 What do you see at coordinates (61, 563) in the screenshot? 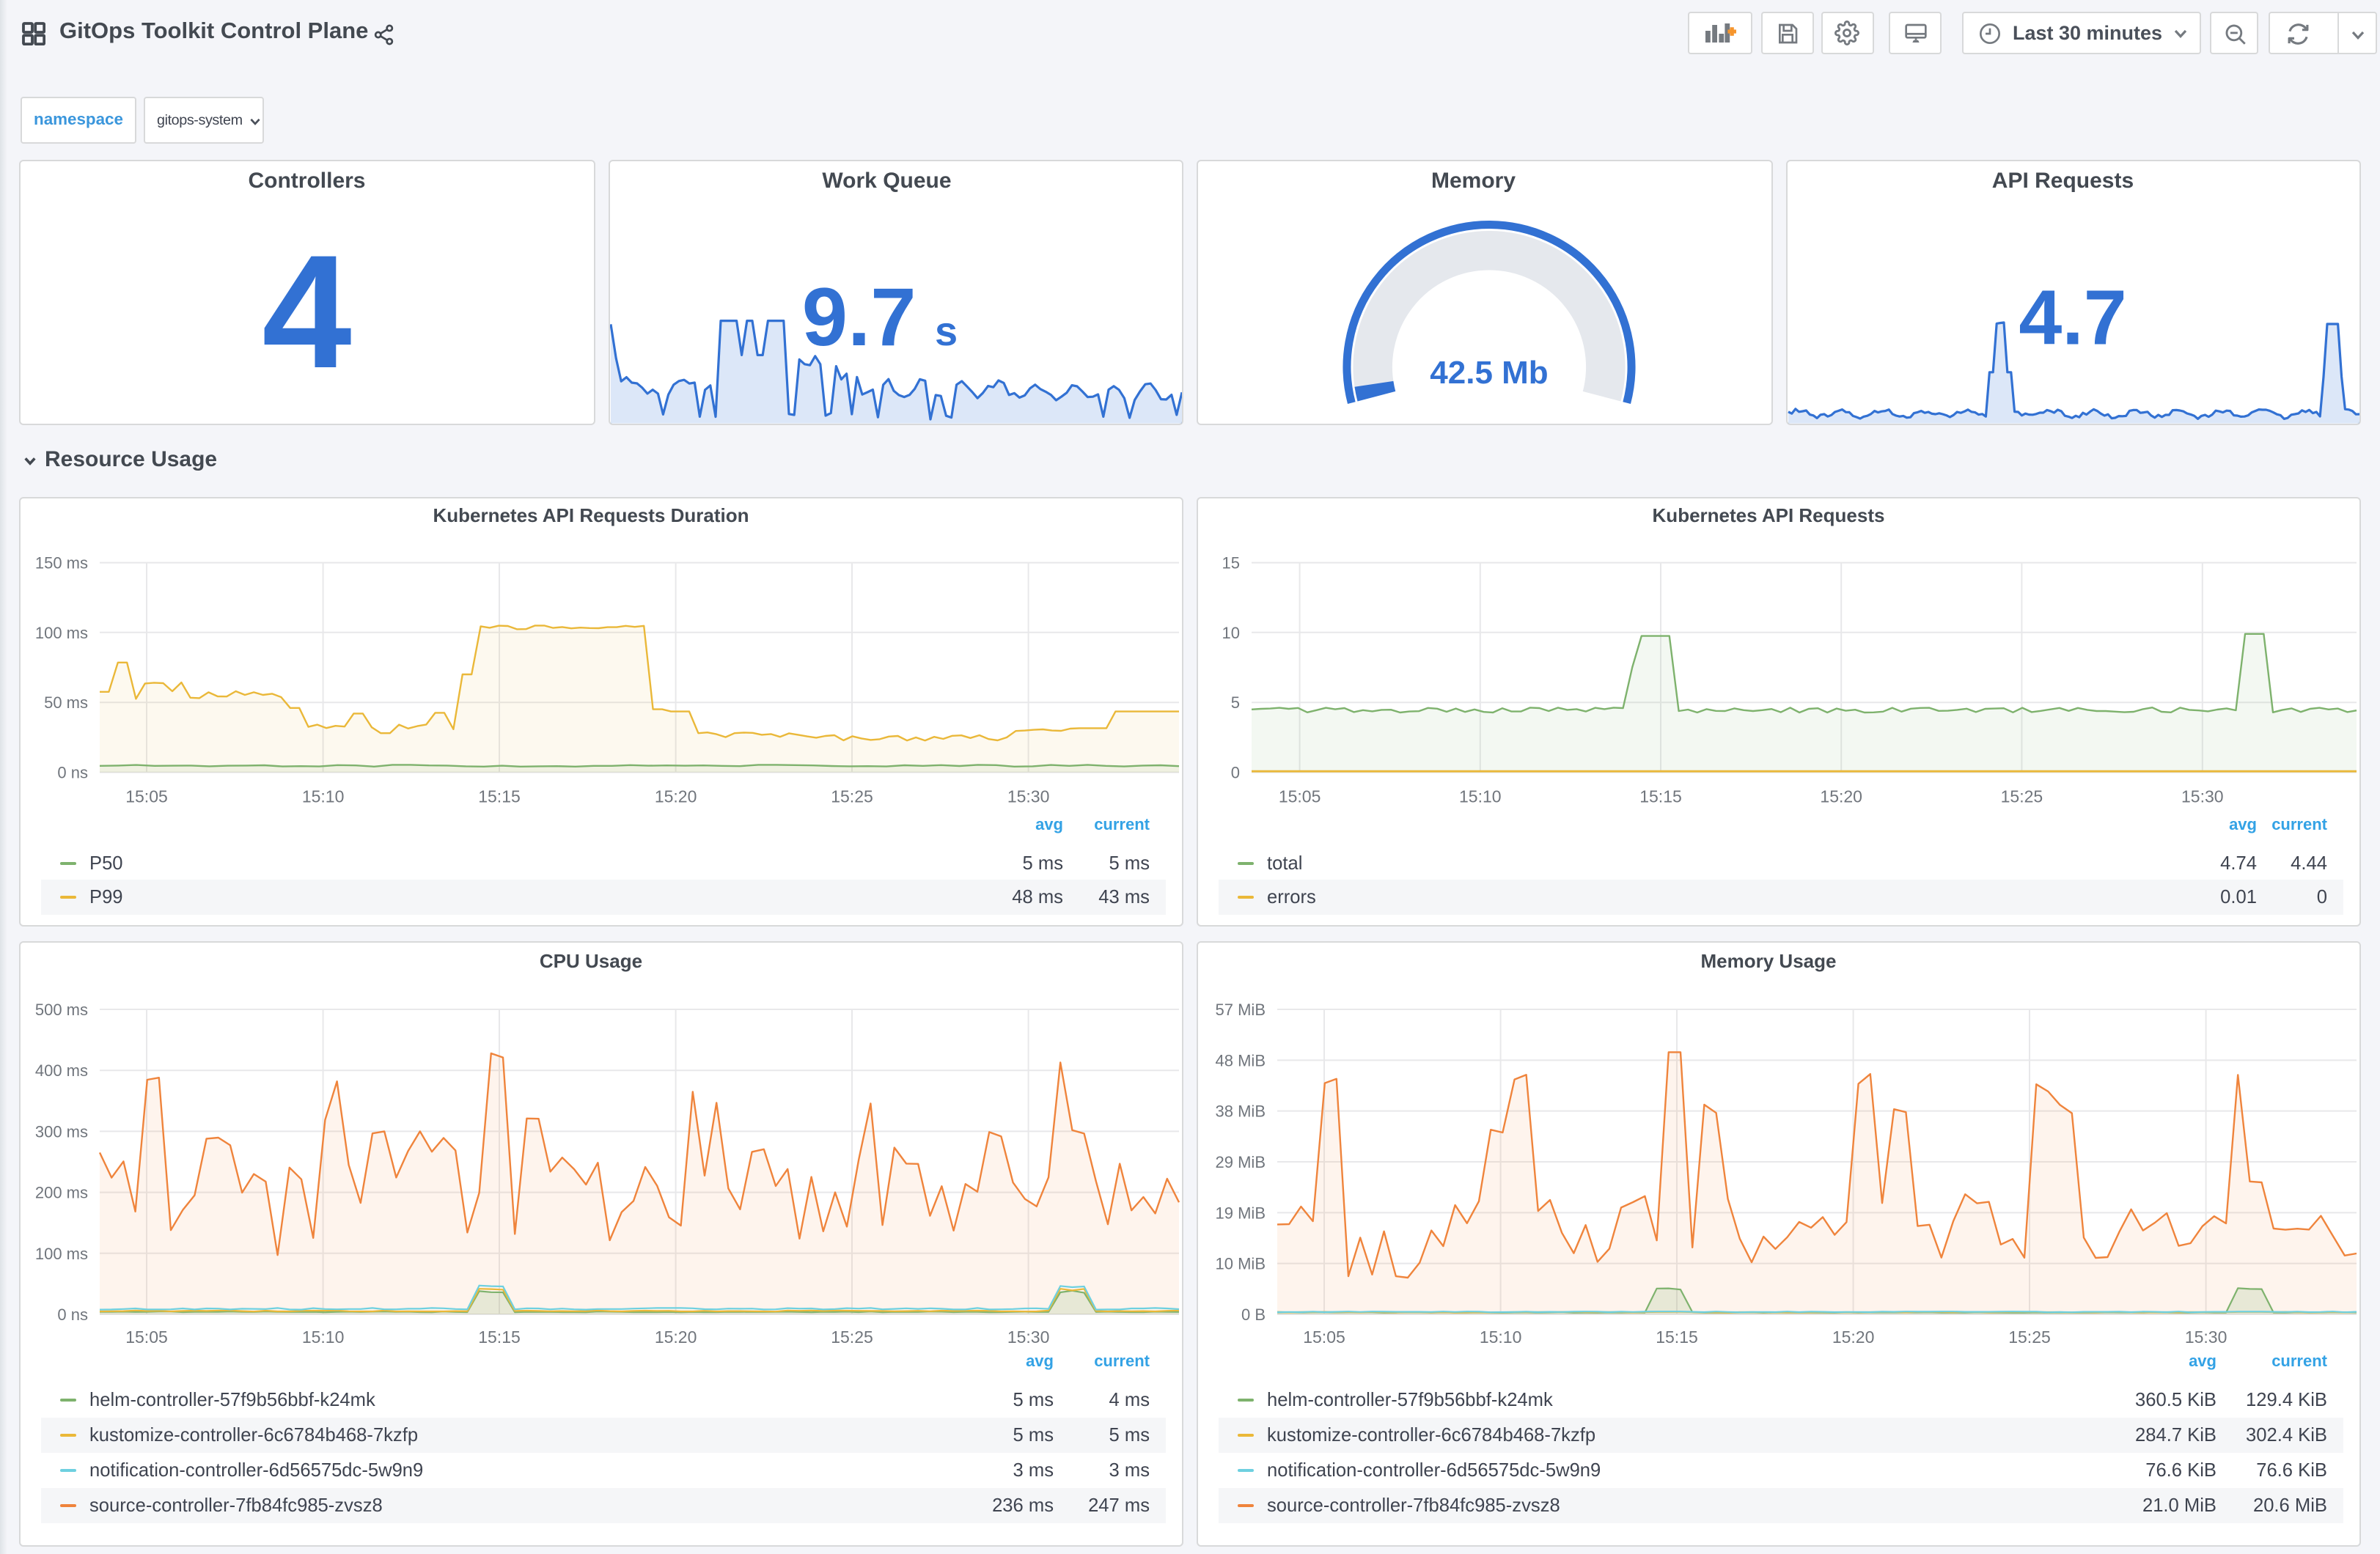
I see `svg-text: 150 ms` at bounding box center [61, 563].